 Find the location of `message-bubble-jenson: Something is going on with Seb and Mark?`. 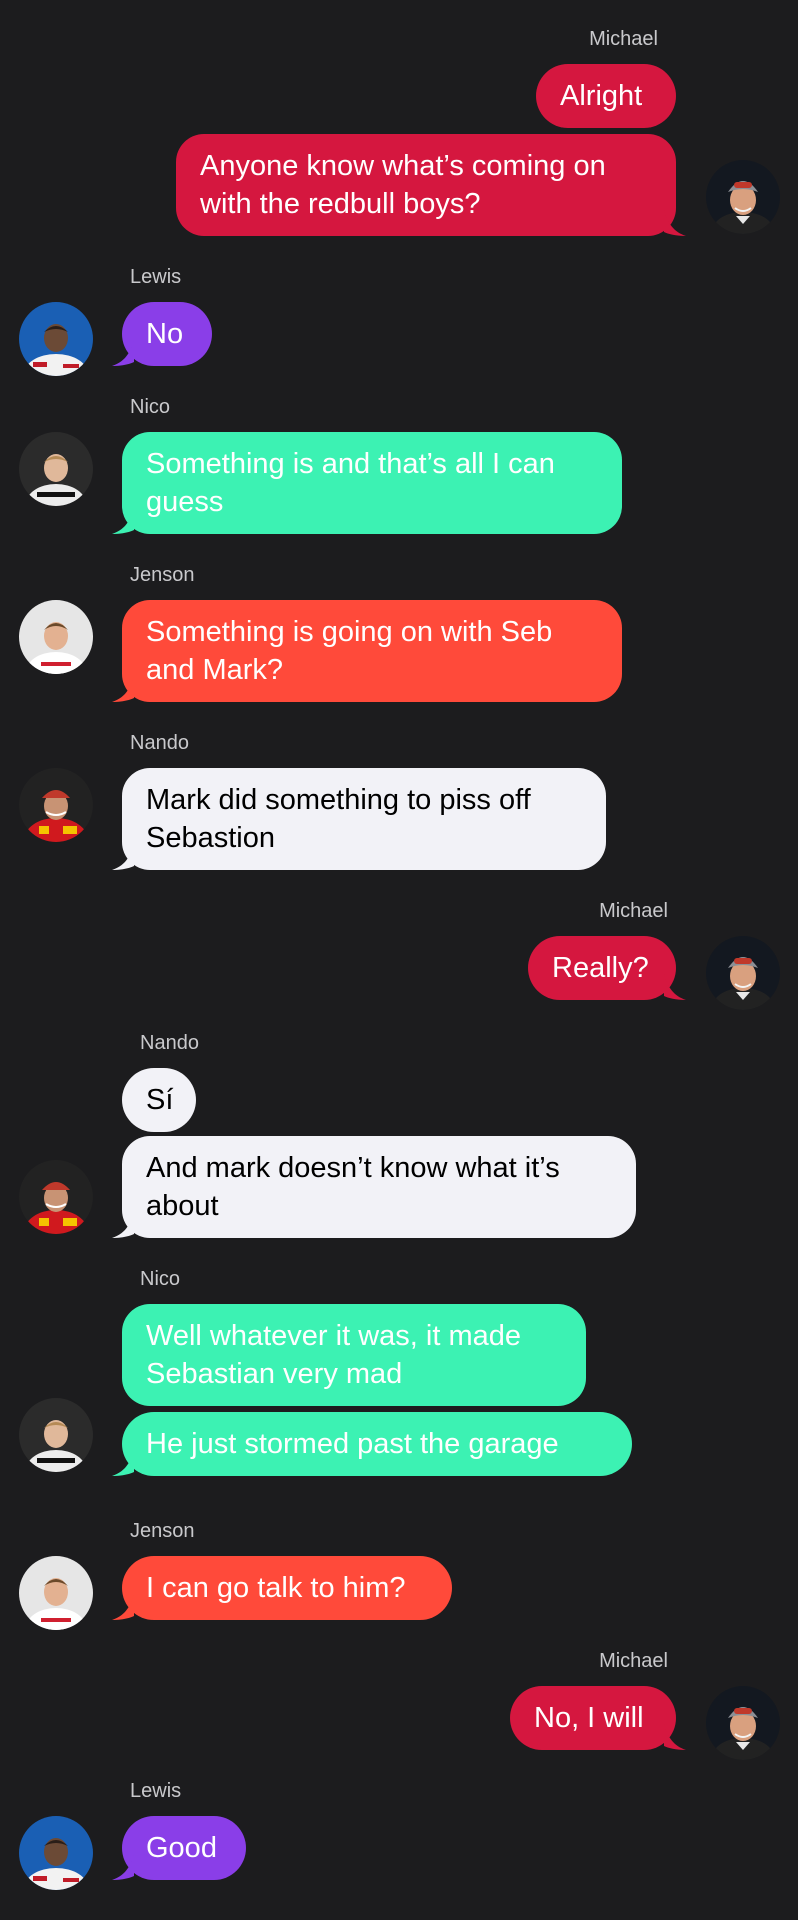

message-bubble-jenson: Something is going on with Seb and Mark? is located at coordinates (372, 651).